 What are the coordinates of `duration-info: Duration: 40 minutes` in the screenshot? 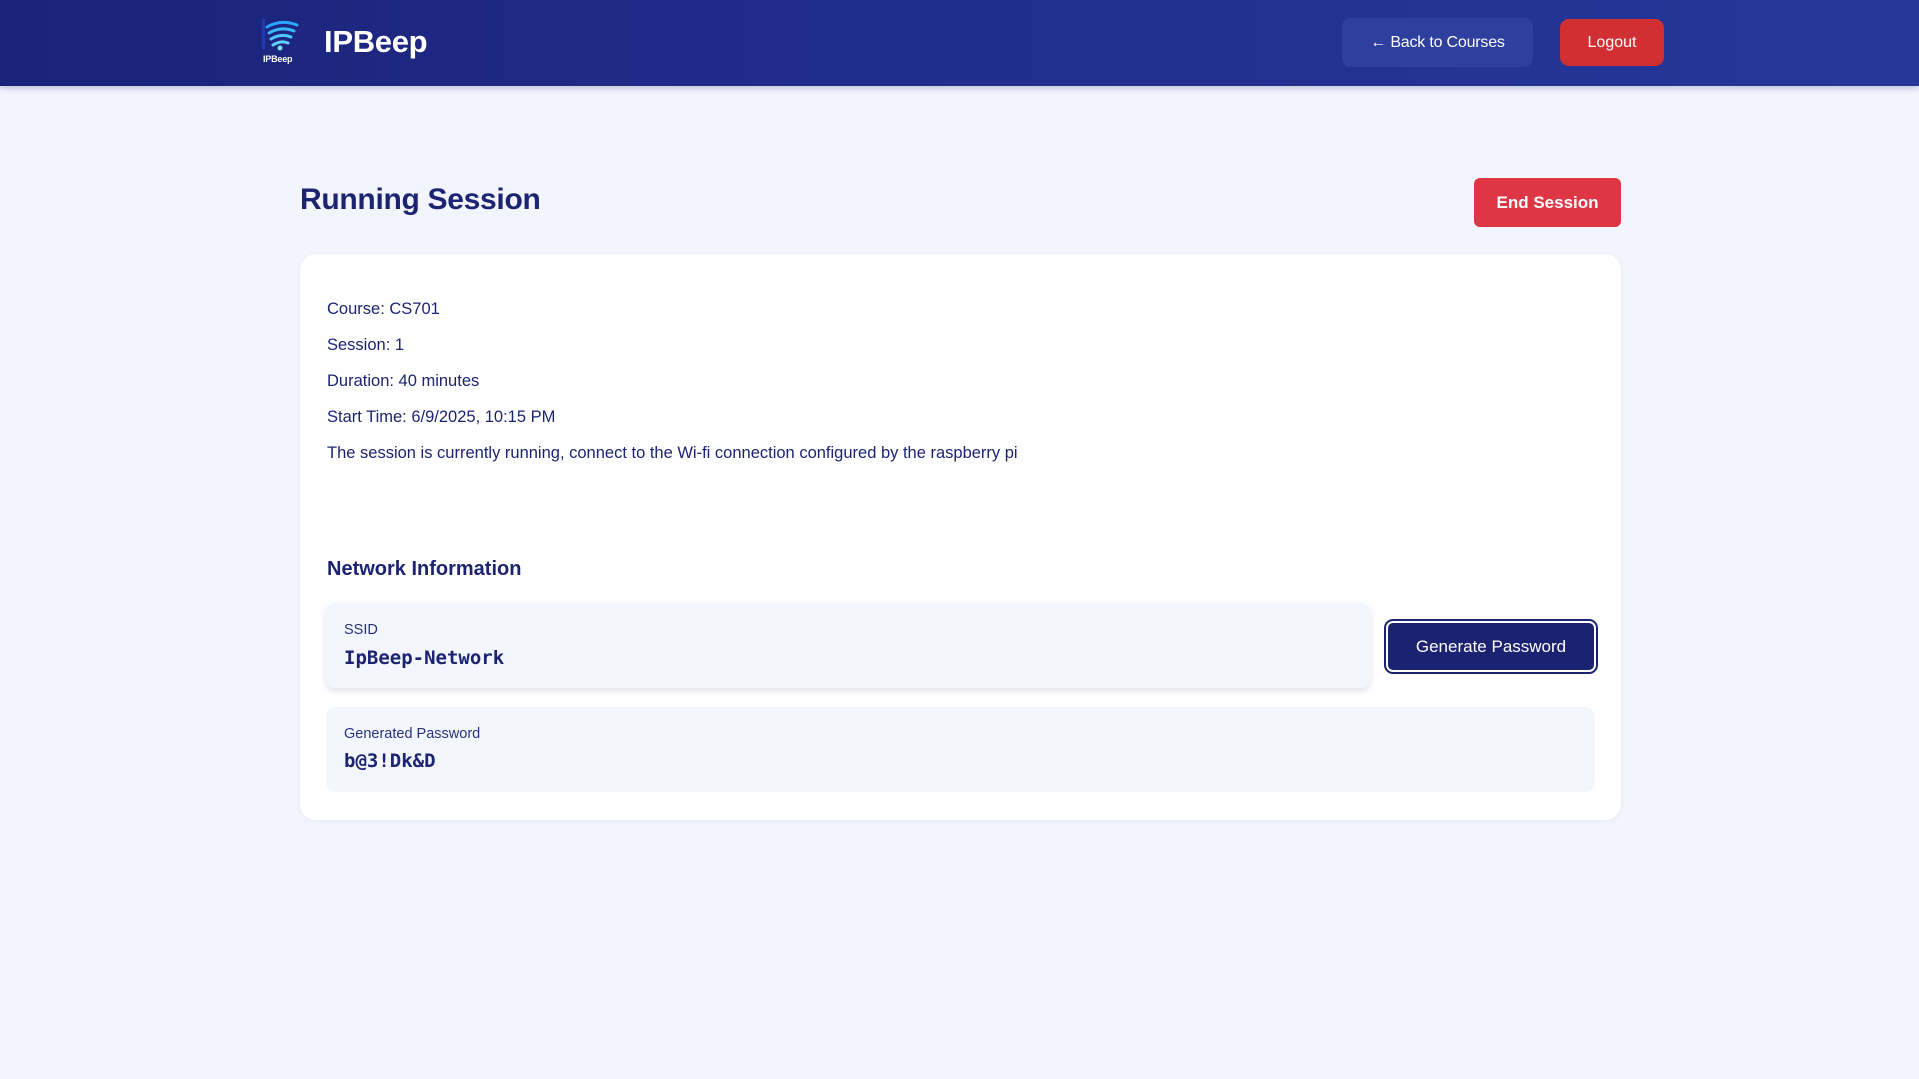 It's located at (403, 381).